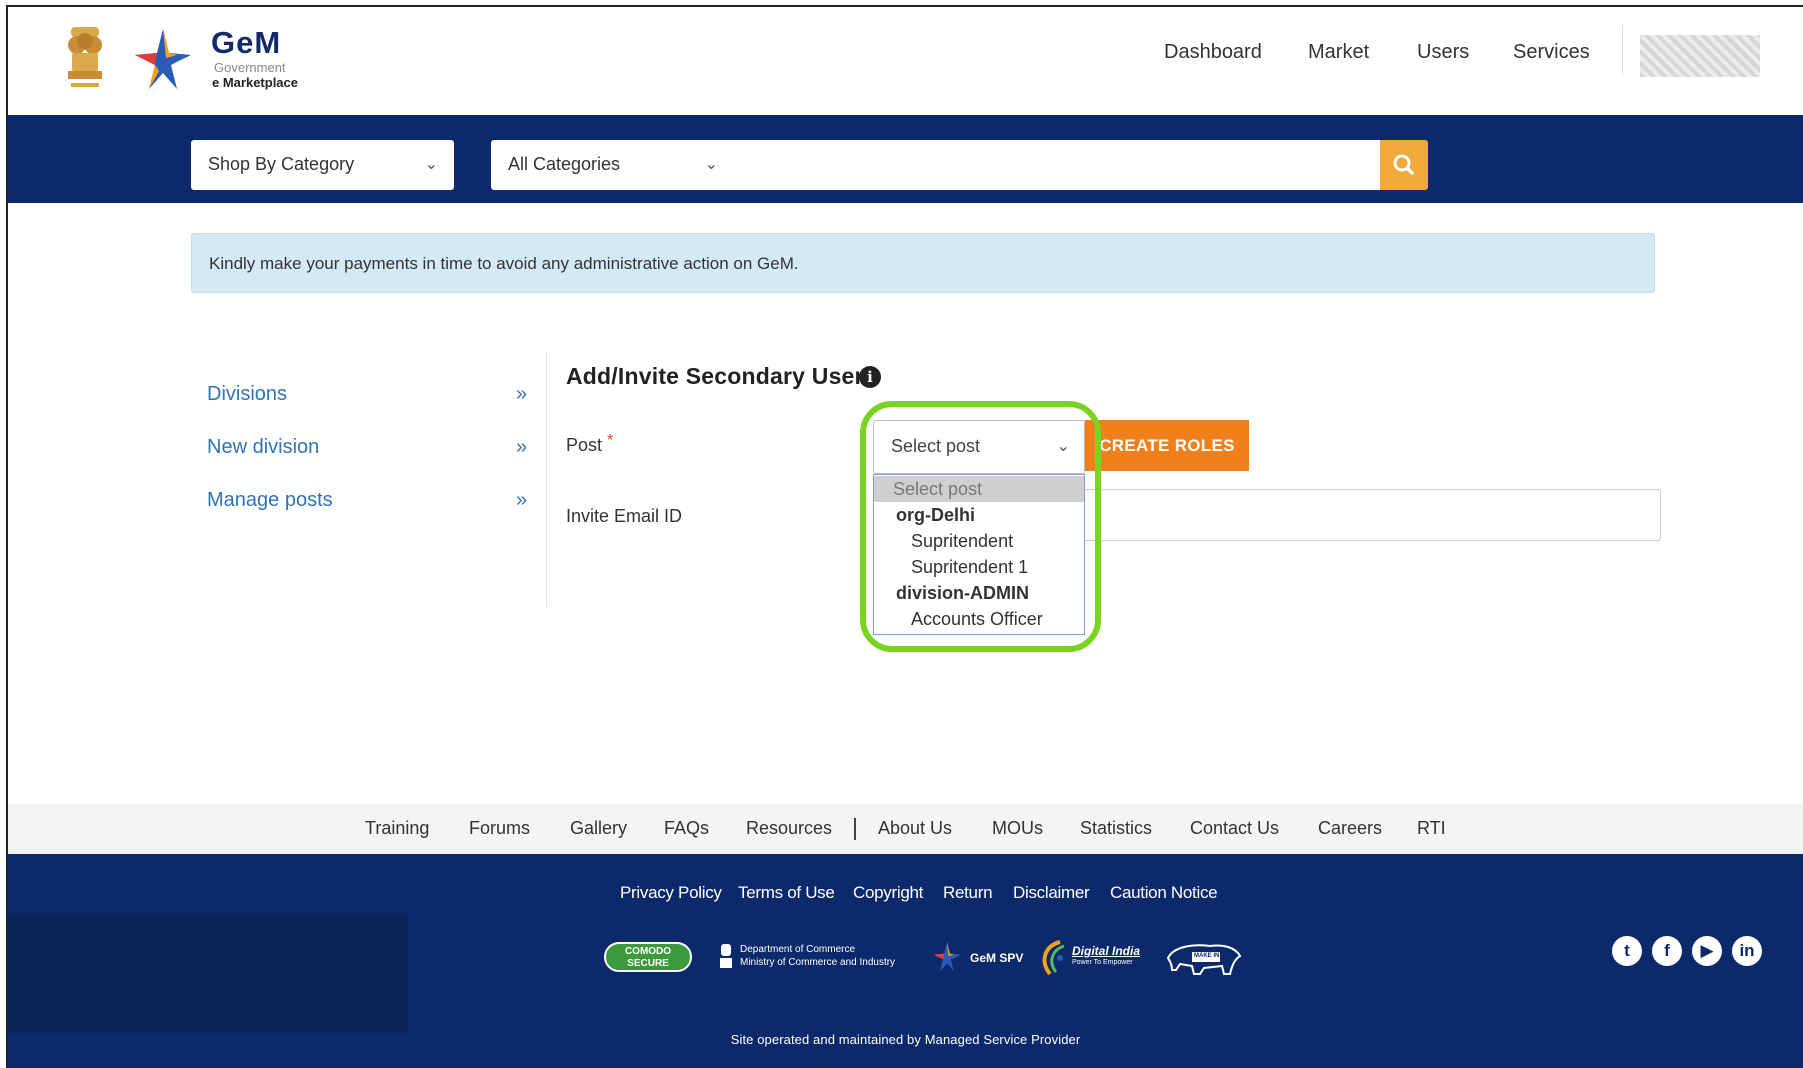  Describe the element at coordinates (1116, 828) in the screenshot. I see `footer-link-statistics: Statistics` at that location.